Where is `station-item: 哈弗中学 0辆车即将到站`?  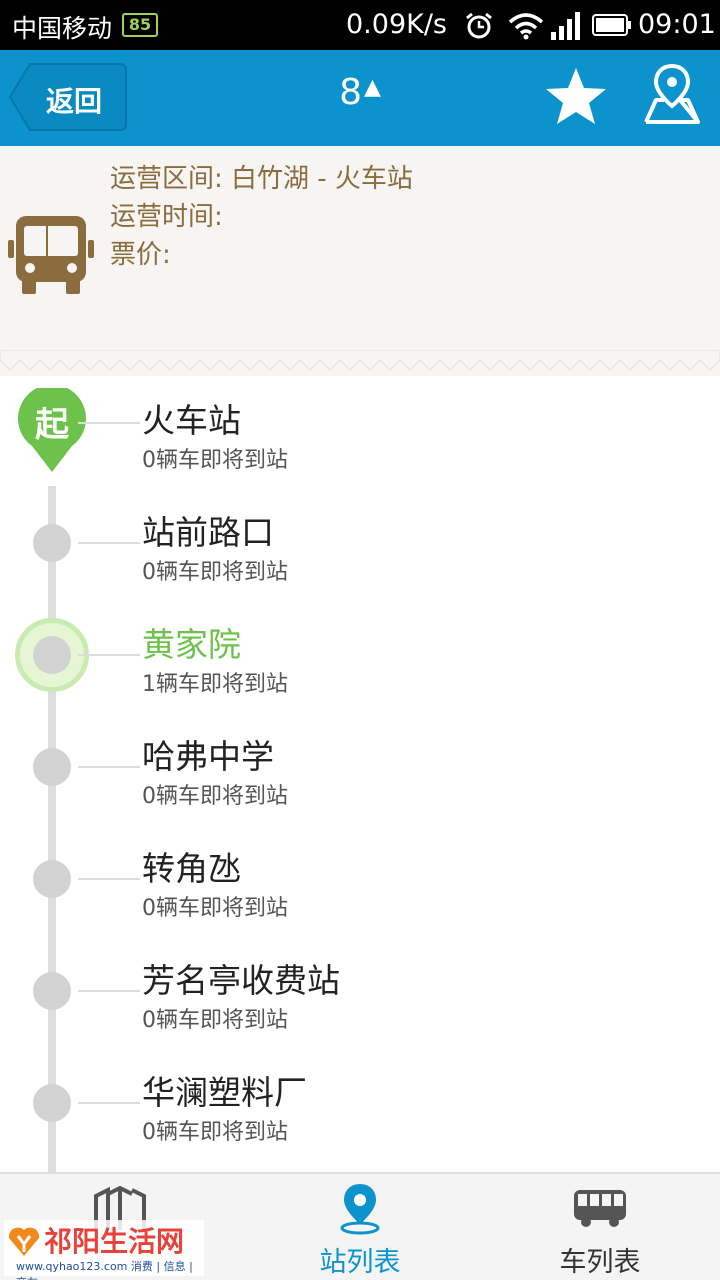 station-item: 哈弗中学 0辆车即将到站 is located at coordinates (360, 768).